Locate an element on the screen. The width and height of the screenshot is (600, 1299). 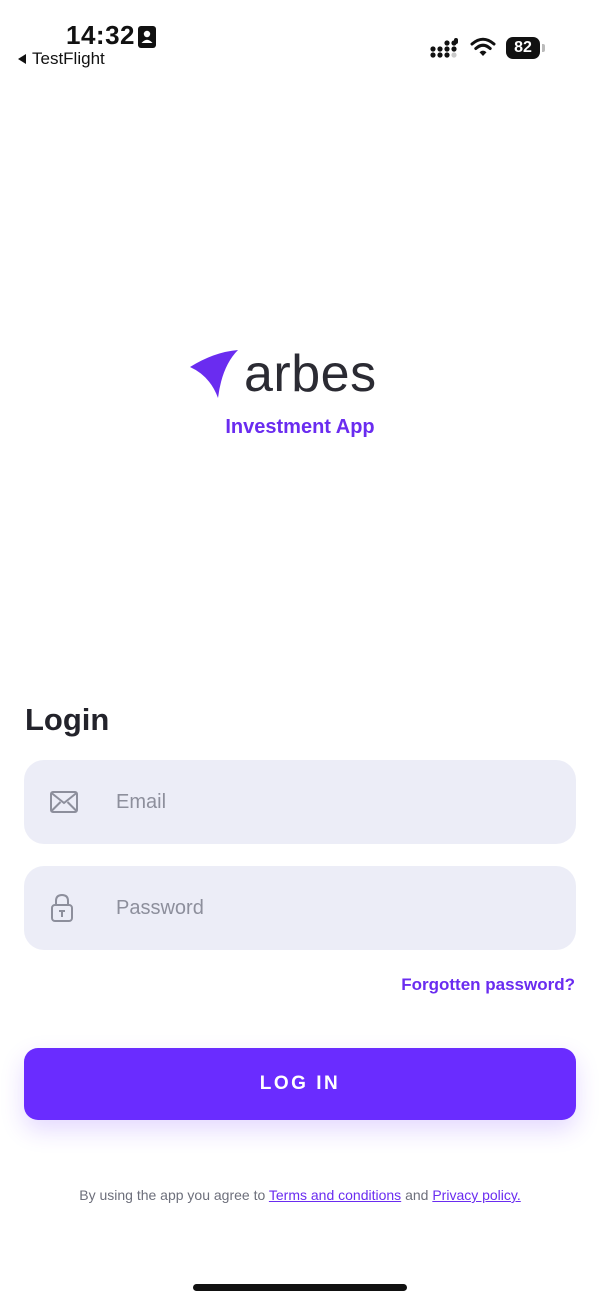
password-input is located at coordinates (335, 908).